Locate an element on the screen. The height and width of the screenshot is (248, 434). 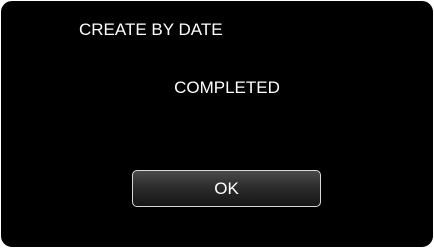
status-message: COMPLETED is located at coordinates (227, 87).